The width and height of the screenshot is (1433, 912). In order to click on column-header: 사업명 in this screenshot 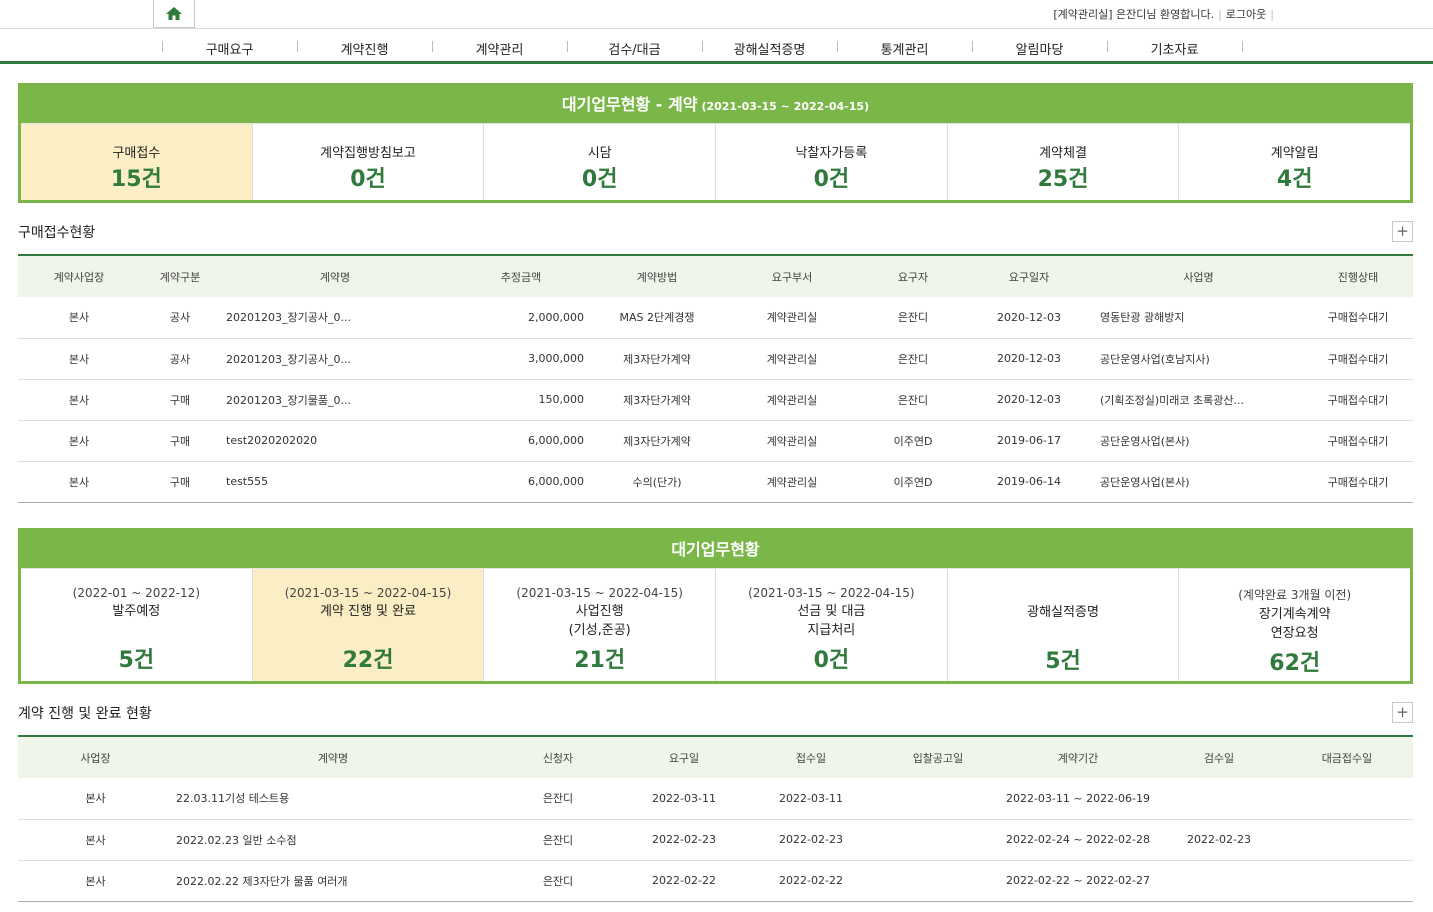, I will do `click(1198, 275)`.